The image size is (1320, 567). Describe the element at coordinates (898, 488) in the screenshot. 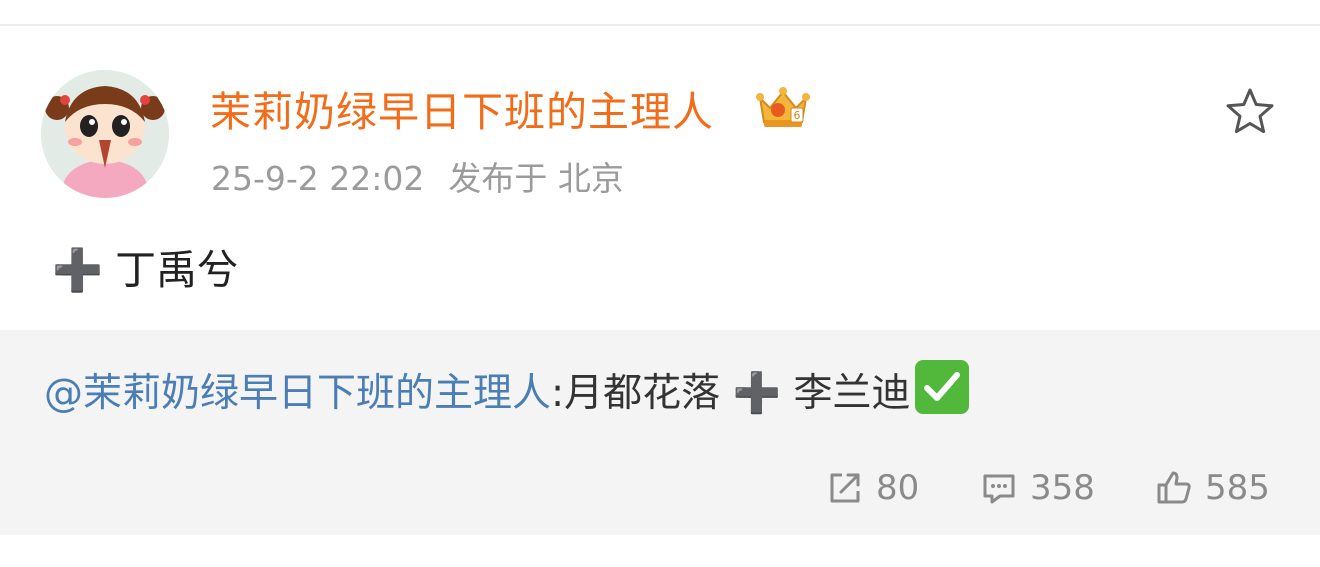

I see `repost-count: 80` at that location.